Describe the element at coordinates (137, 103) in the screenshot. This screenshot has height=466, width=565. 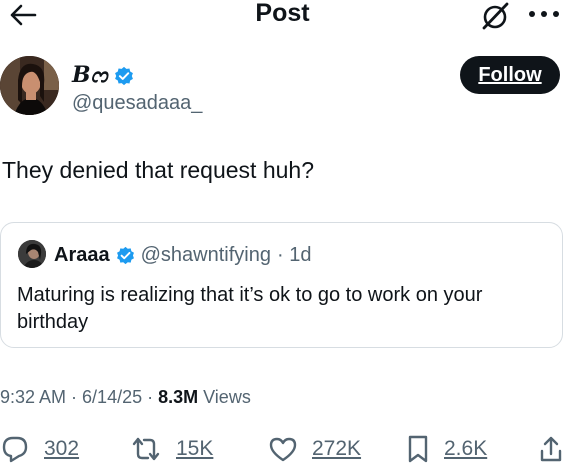
I see `author-handle: @quesadaaa_` at that location.